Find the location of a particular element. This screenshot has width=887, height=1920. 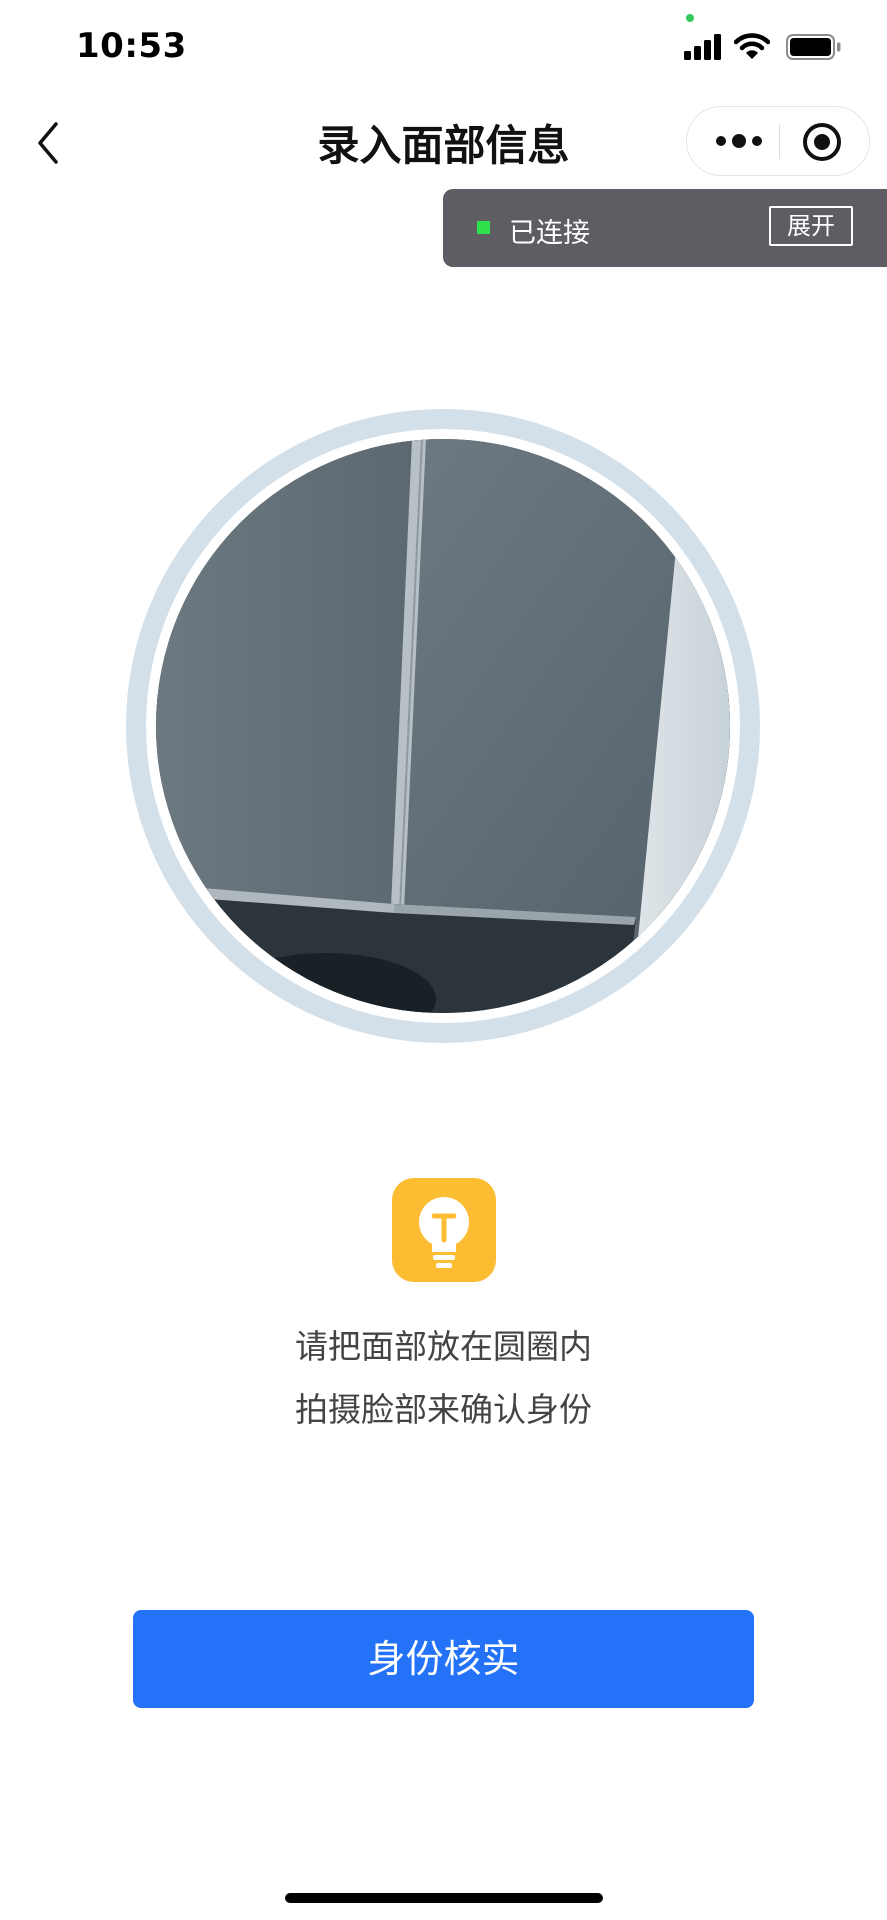

more-dots-icon is located at coordinates (739, 141).